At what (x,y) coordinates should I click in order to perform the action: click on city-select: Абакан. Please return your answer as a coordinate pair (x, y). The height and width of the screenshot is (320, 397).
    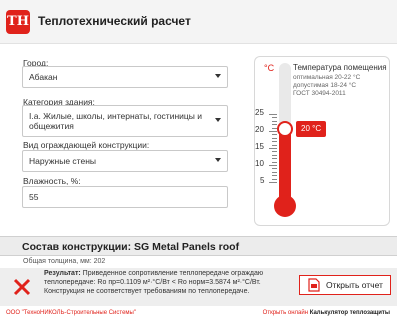
    Looking at the image, I should click on (125, 77).